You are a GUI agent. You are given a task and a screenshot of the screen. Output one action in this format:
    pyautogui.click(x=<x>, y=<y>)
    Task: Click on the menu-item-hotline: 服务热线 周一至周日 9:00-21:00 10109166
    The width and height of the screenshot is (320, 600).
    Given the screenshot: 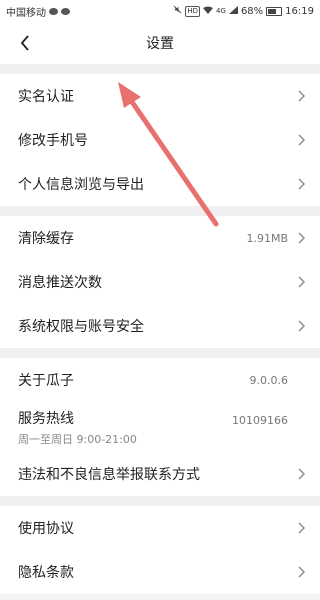 What is the action you would take?
    pyautogui.click(x=160, y=427)
    